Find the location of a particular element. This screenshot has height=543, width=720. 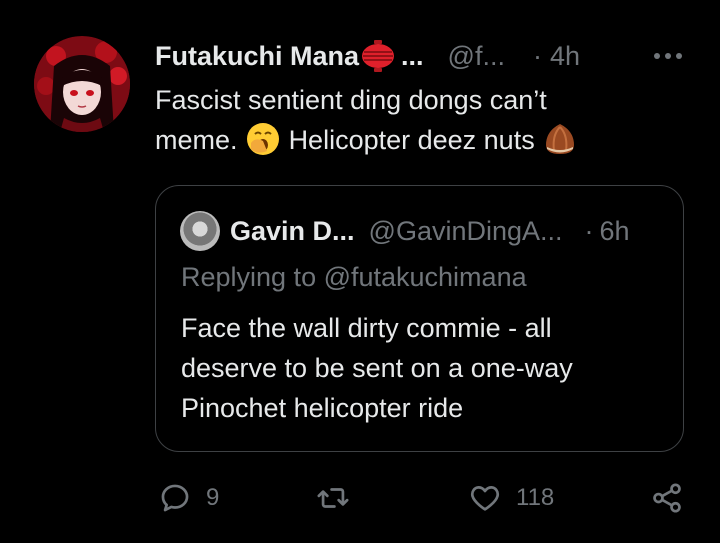

reply-button: 9 is located at coordinates (188, 498).